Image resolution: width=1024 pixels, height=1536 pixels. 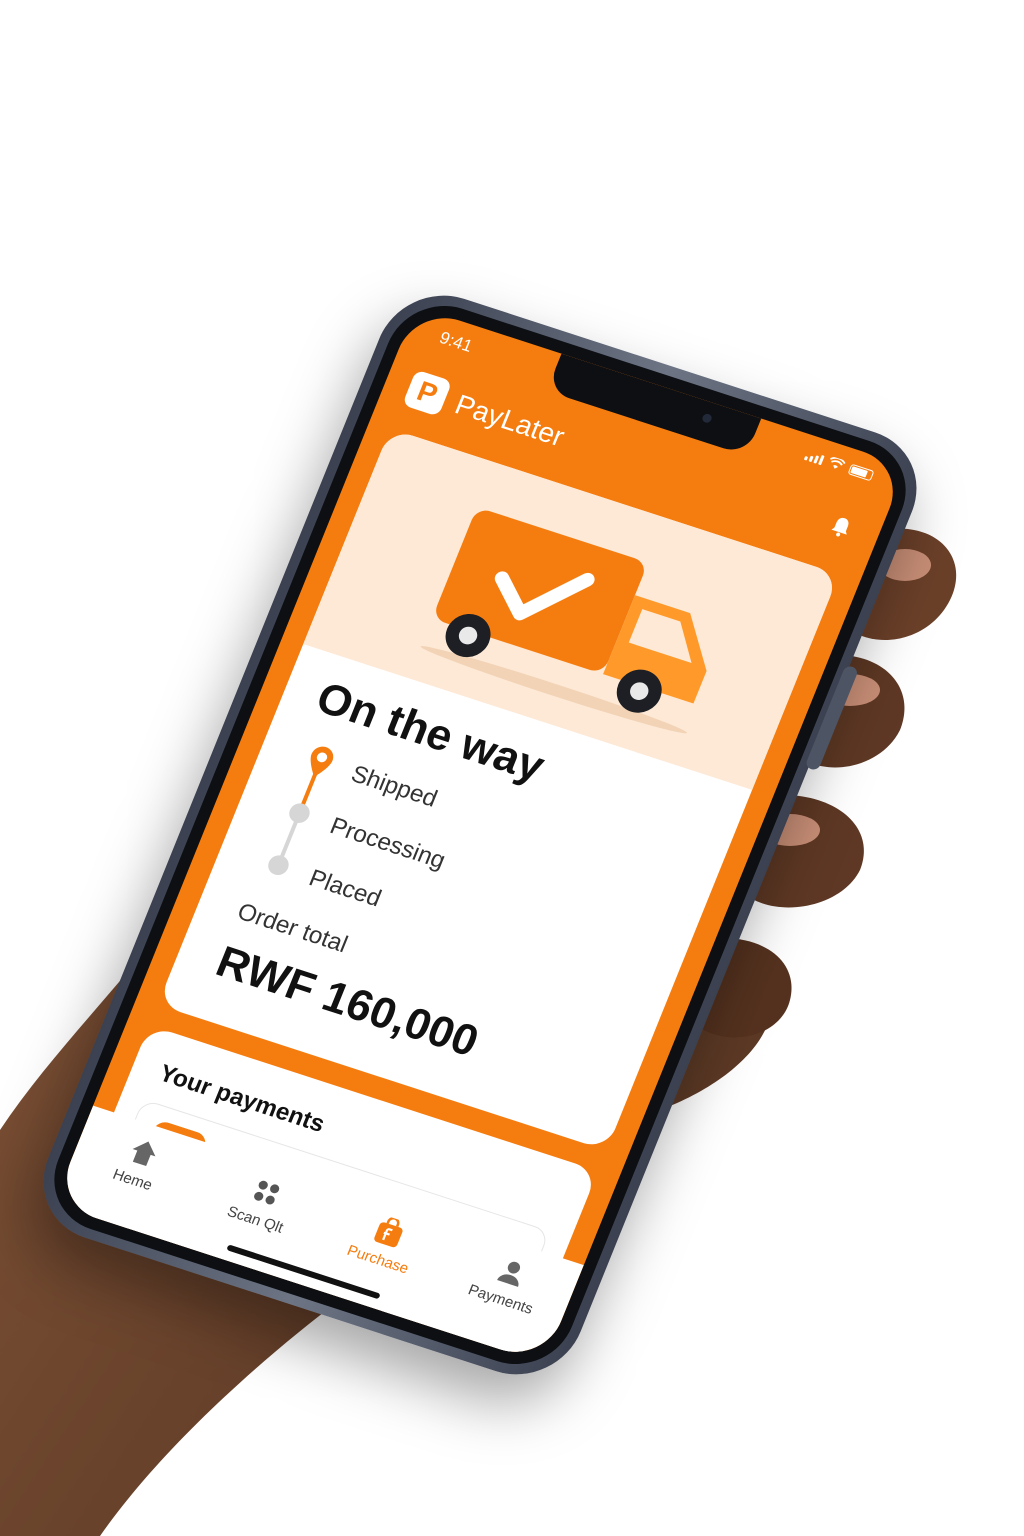 What do you see at coordinates (563, 622) in the screenshot?
I see `delivery-truck-icon` at bounding box center [563, 622].